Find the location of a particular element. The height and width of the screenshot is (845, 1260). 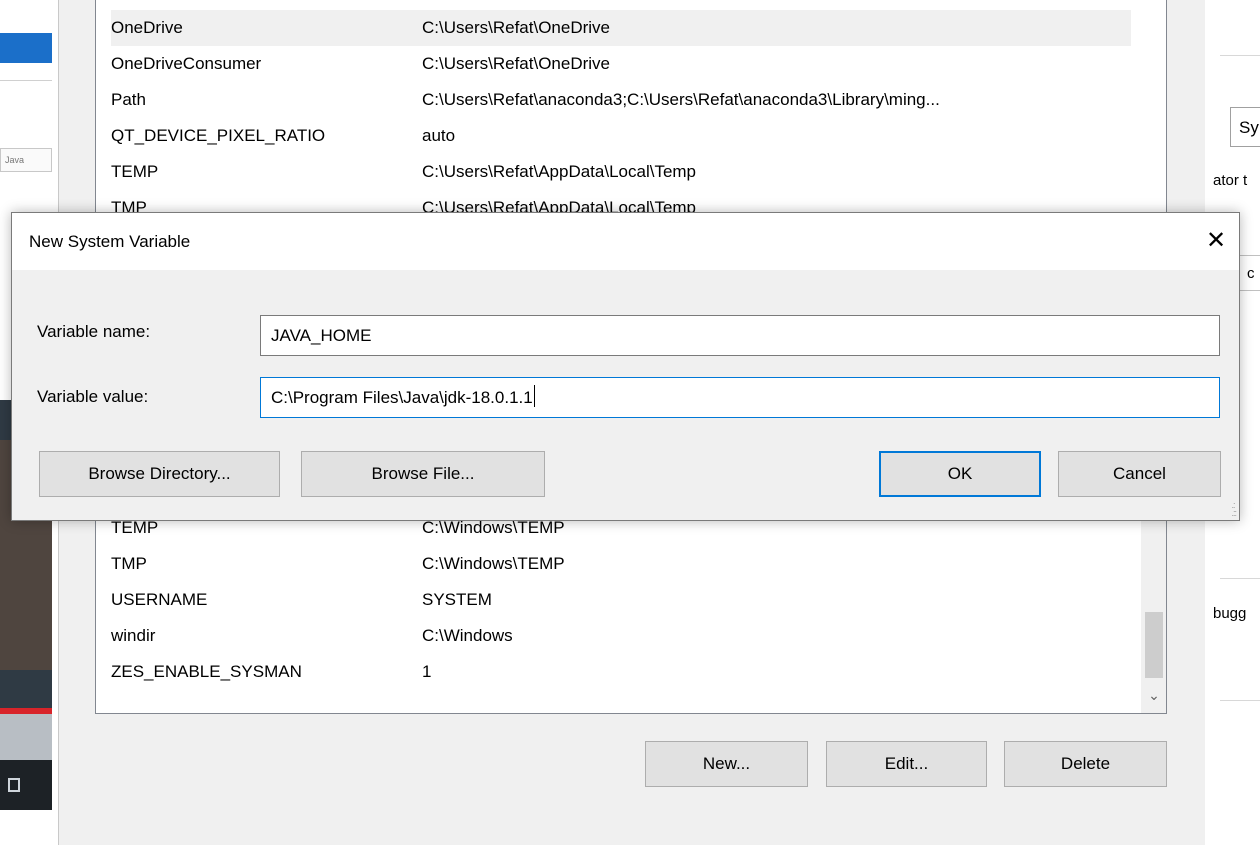

variable-row-name: Path is located at coordinates (128, 99).